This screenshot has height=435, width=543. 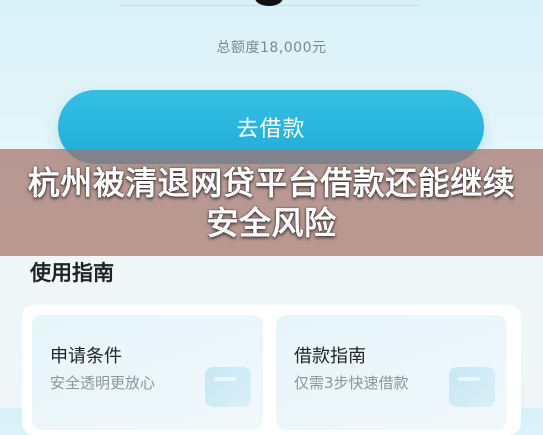 What do you see at coordinates (228, 387) in the screenshot?
I see `document-icon` at bounding box center [228, 387].